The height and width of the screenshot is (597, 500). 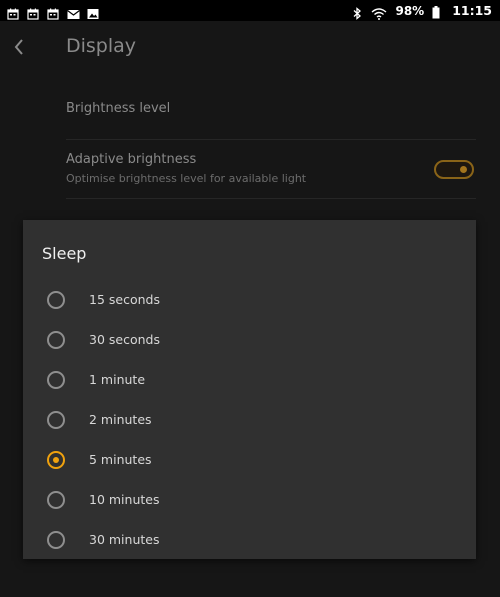 What do you see at coordinates (124, 299) in the screenshot?
I see `sleep-option-label: 15 seconds` at bounding box center [124, 299].